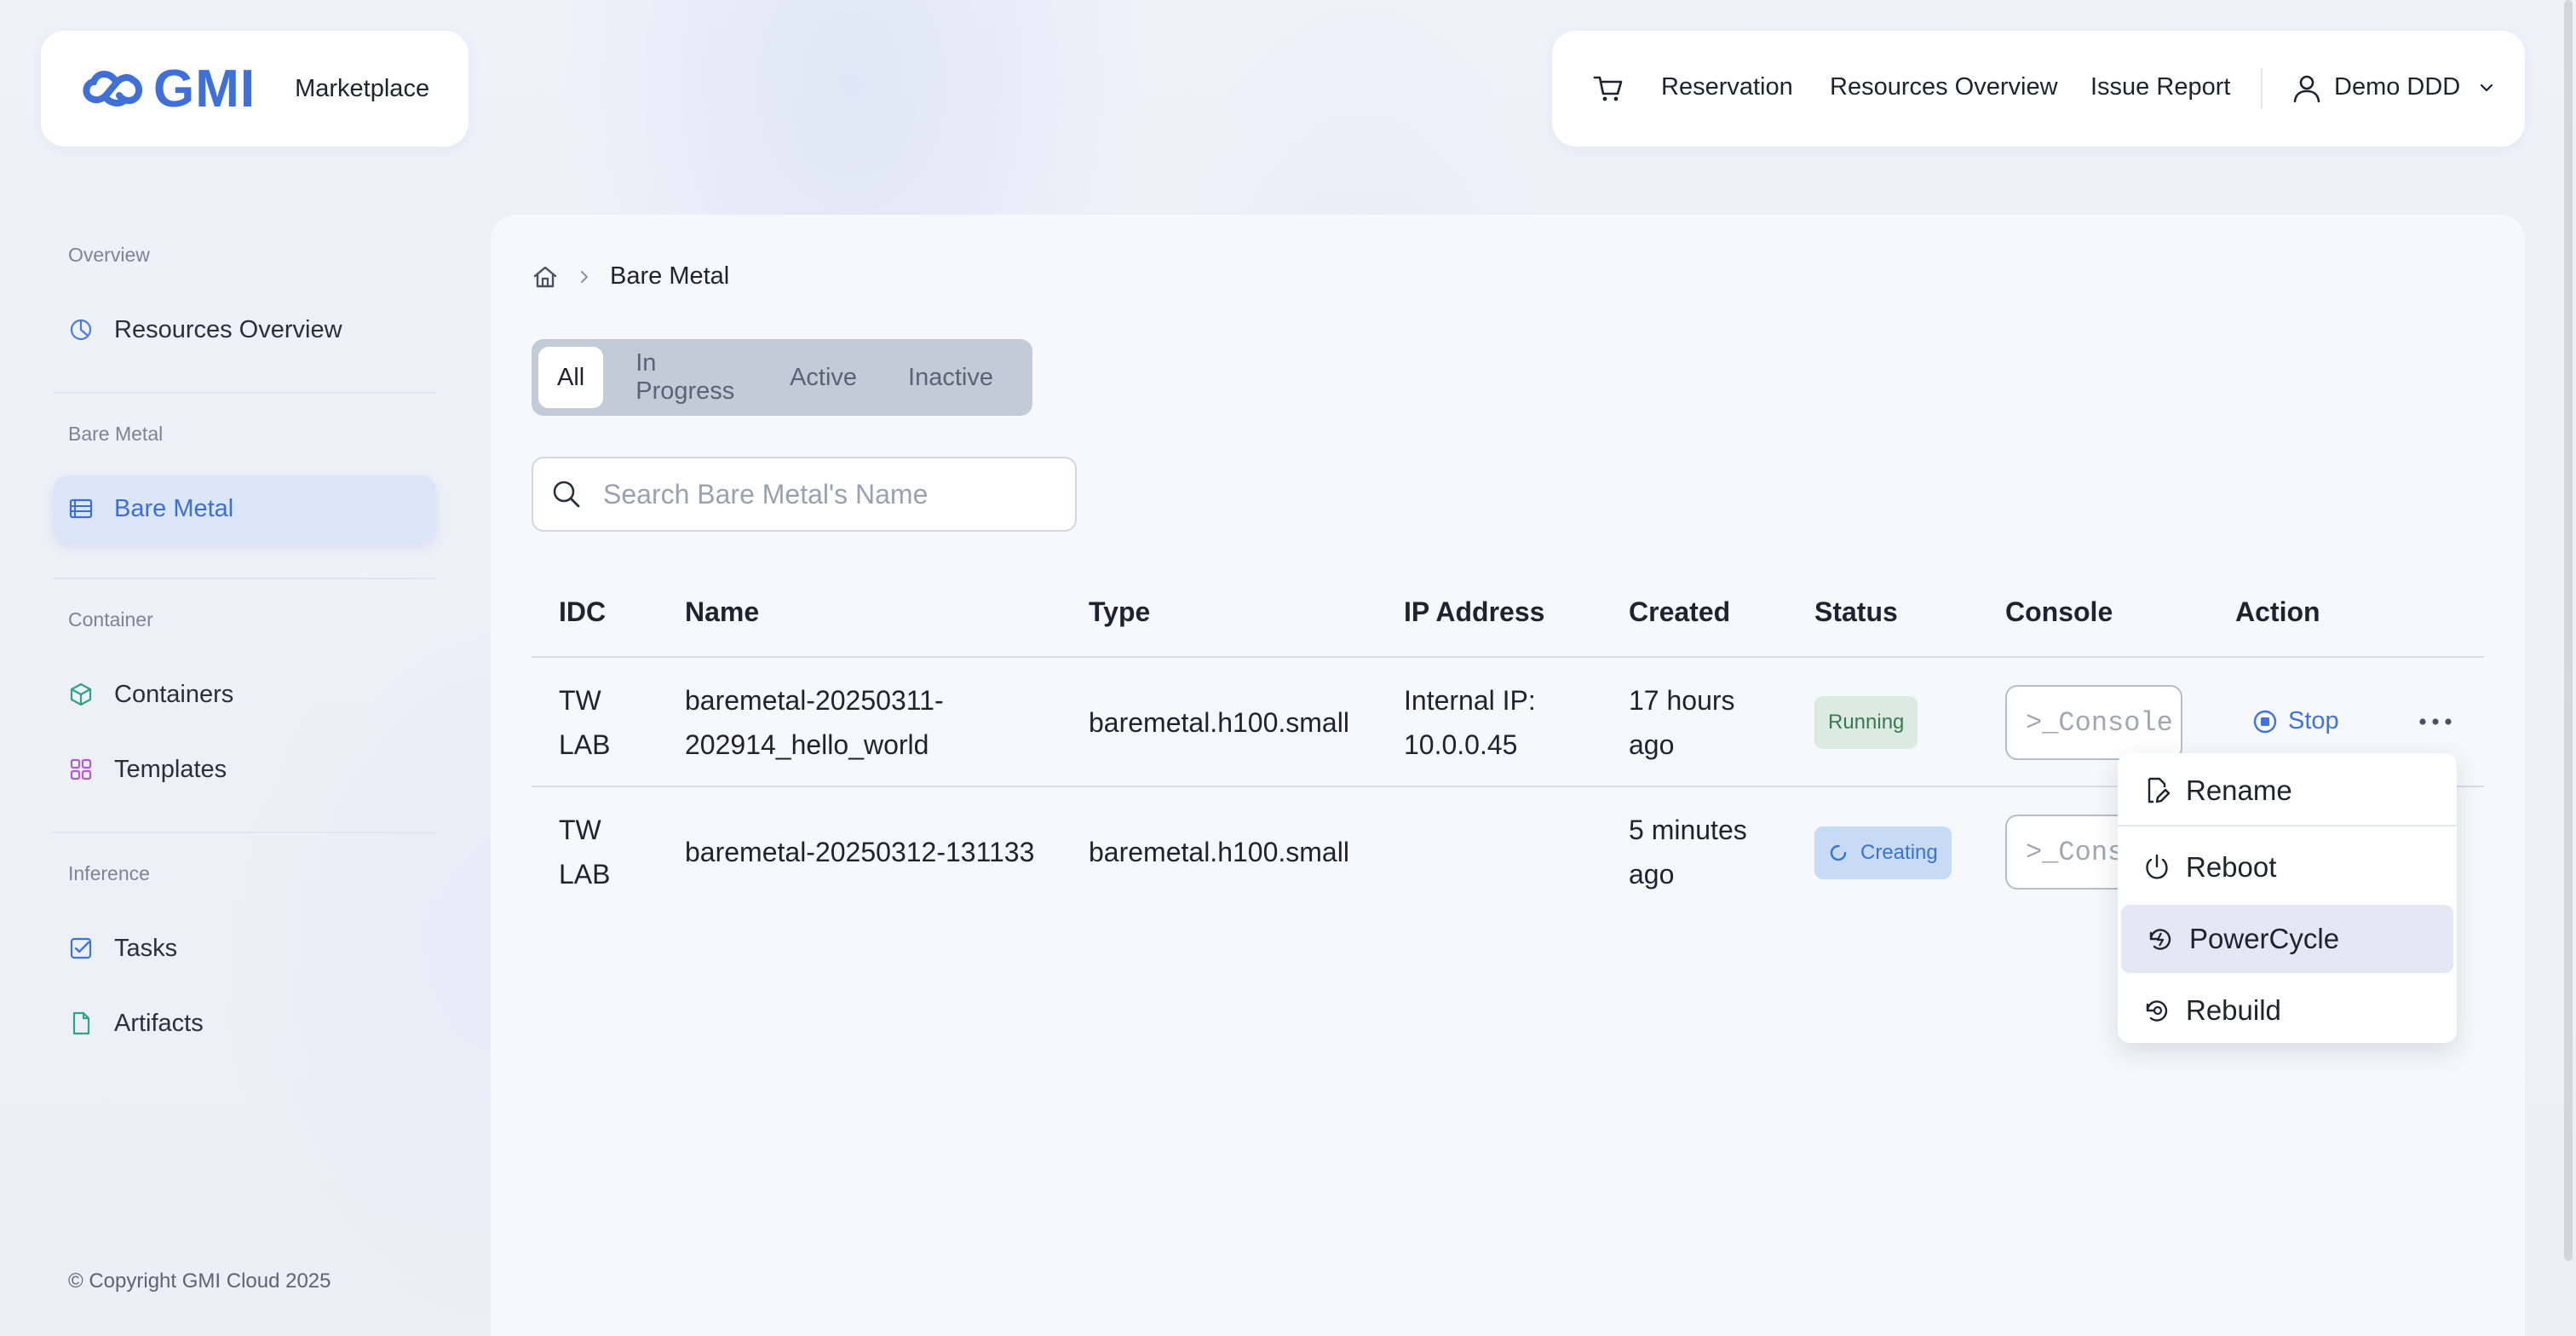 This screenshot has height=1336, width=2576. What do you see at coordinates (583, 611) in the screenshot?
I see `column-header-idc: IDC` at bounding box center [583, 611].